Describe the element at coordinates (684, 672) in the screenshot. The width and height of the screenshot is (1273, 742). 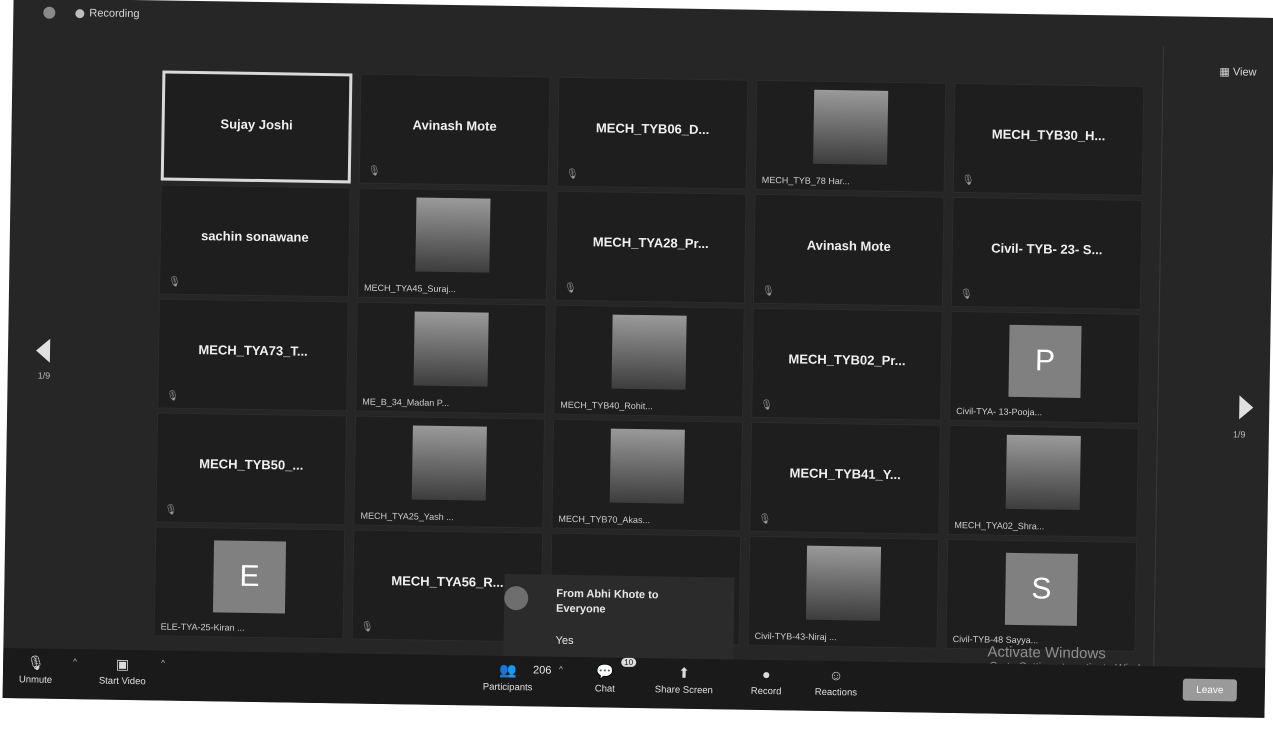
I see `share-screen-icon: ⬆` at that location.